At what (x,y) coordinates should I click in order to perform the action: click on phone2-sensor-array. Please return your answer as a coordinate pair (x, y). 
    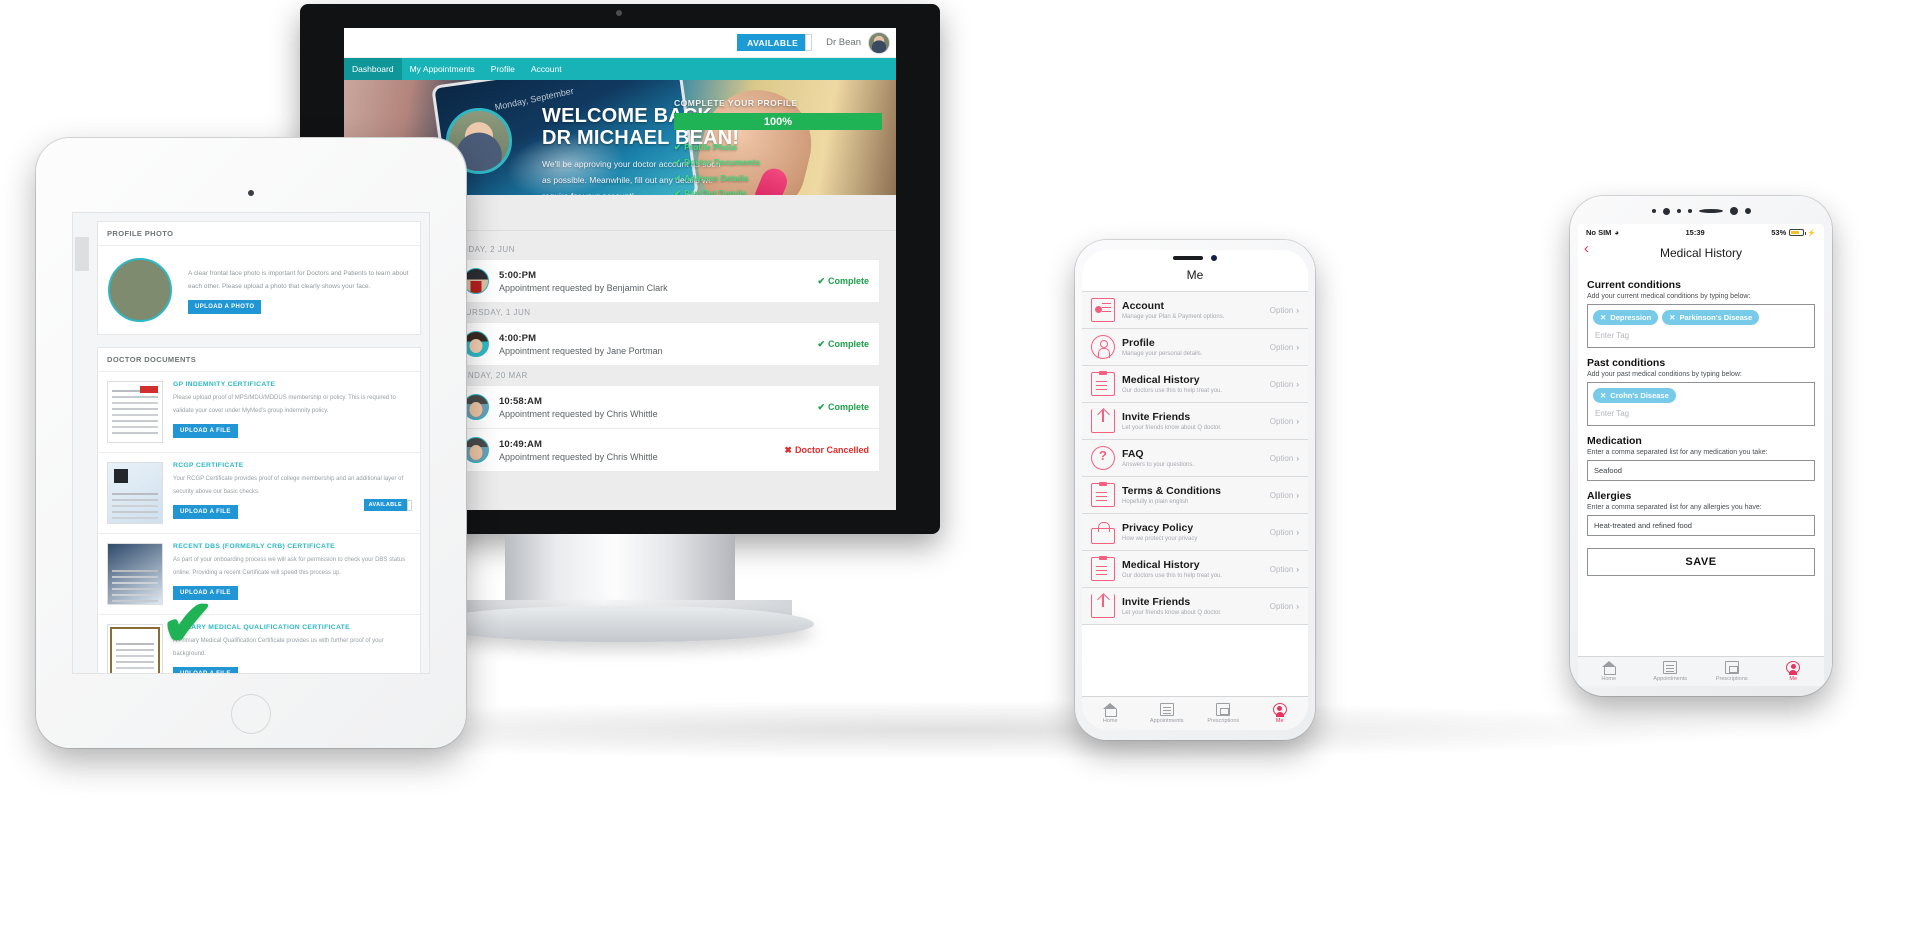
    Looking at the image, I should click on (1701, 211).